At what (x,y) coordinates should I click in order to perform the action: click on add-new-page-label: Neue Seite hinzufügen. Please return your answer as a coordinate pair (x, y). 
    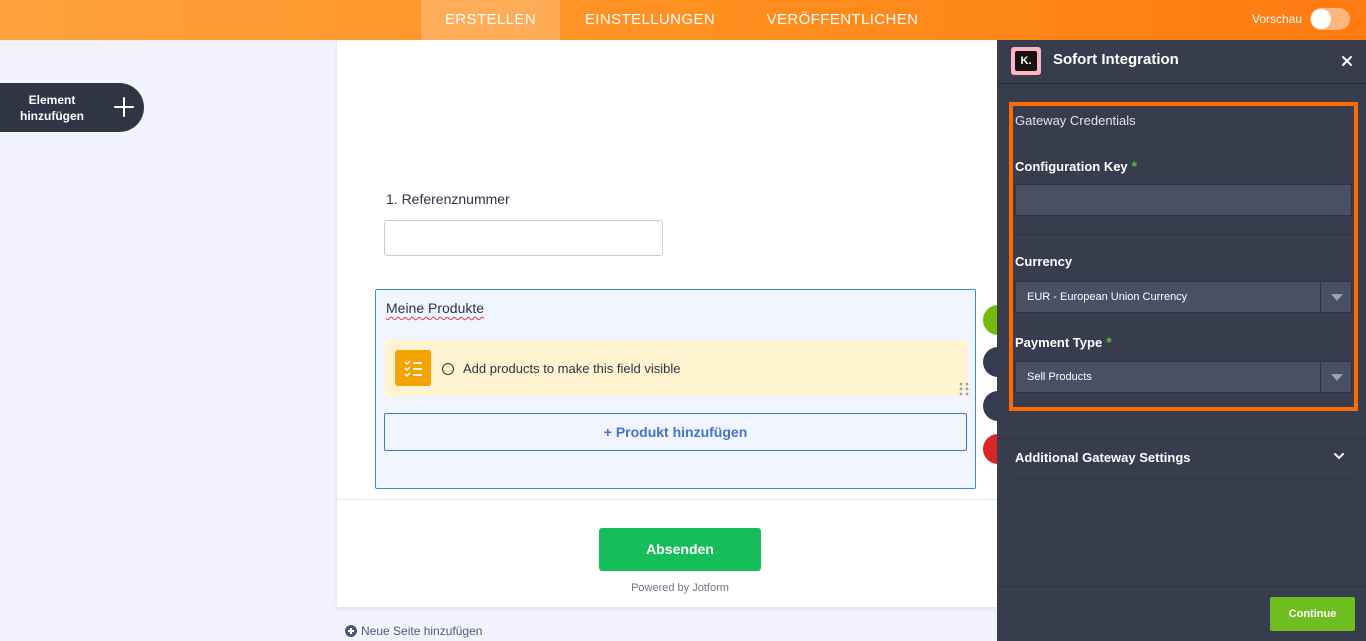
    Looking at the image, I should click on (422, 631).